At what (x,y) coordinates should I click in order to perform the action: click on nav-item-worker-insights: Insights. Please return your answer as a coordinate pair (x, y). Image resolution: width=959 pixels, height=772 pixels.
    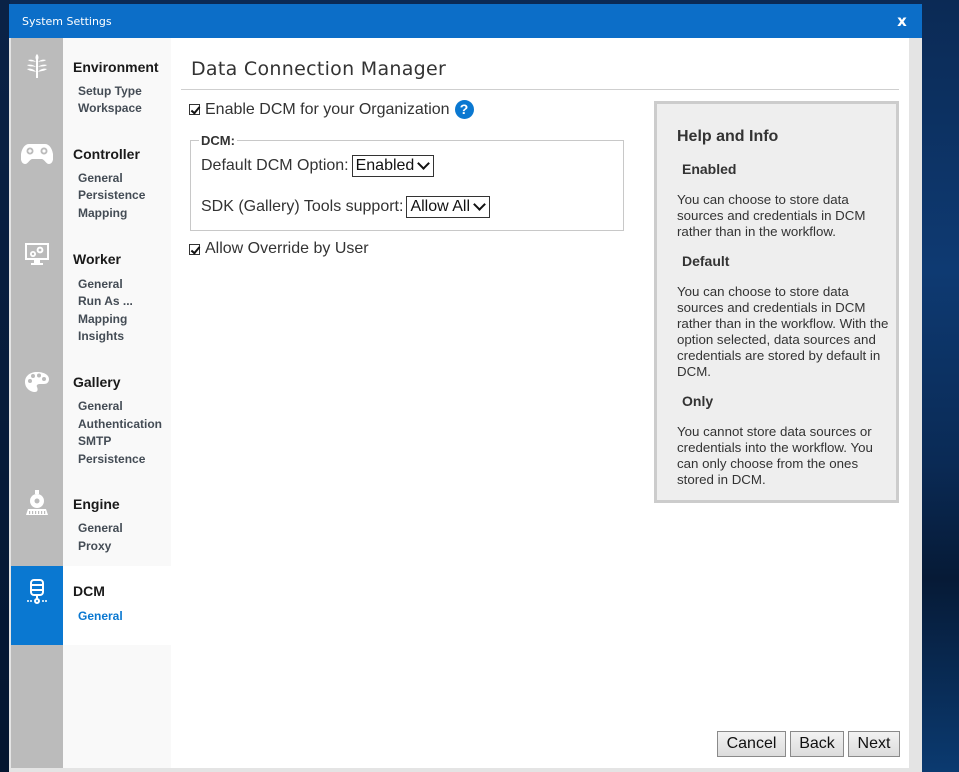
    Looking at the image, I should click on (101, 336).